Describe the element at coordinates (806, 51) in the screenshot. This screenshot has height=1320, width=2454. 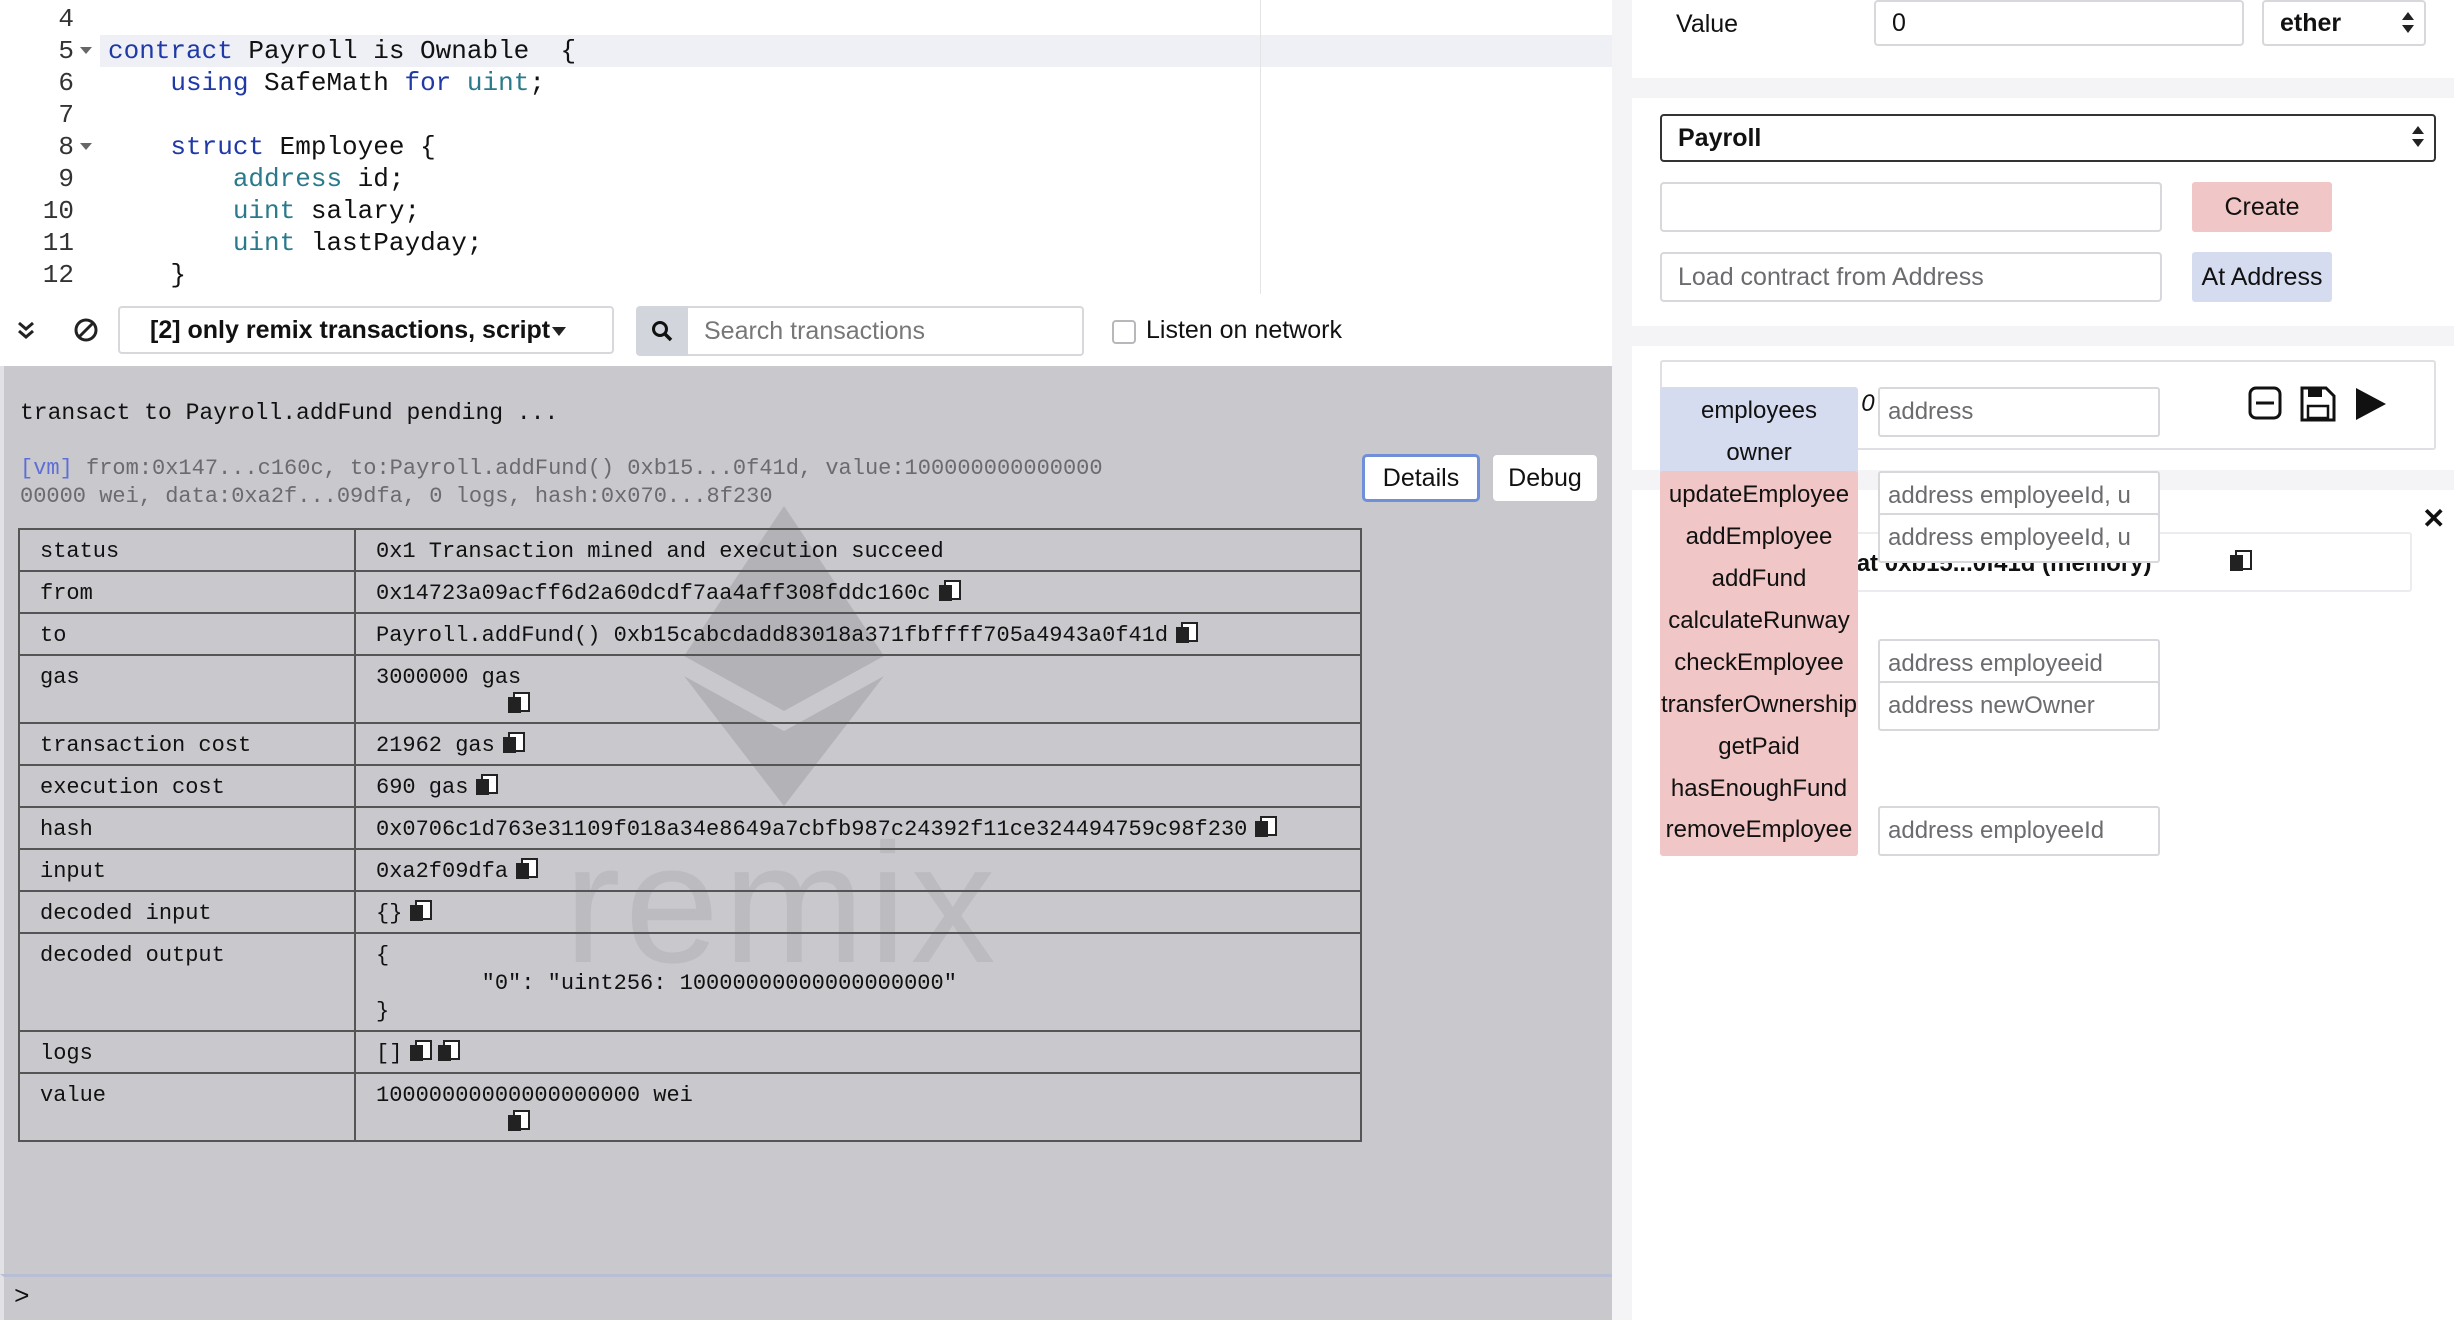
I see `code-line: 5 contract Payroll is Ownable {` at that location.